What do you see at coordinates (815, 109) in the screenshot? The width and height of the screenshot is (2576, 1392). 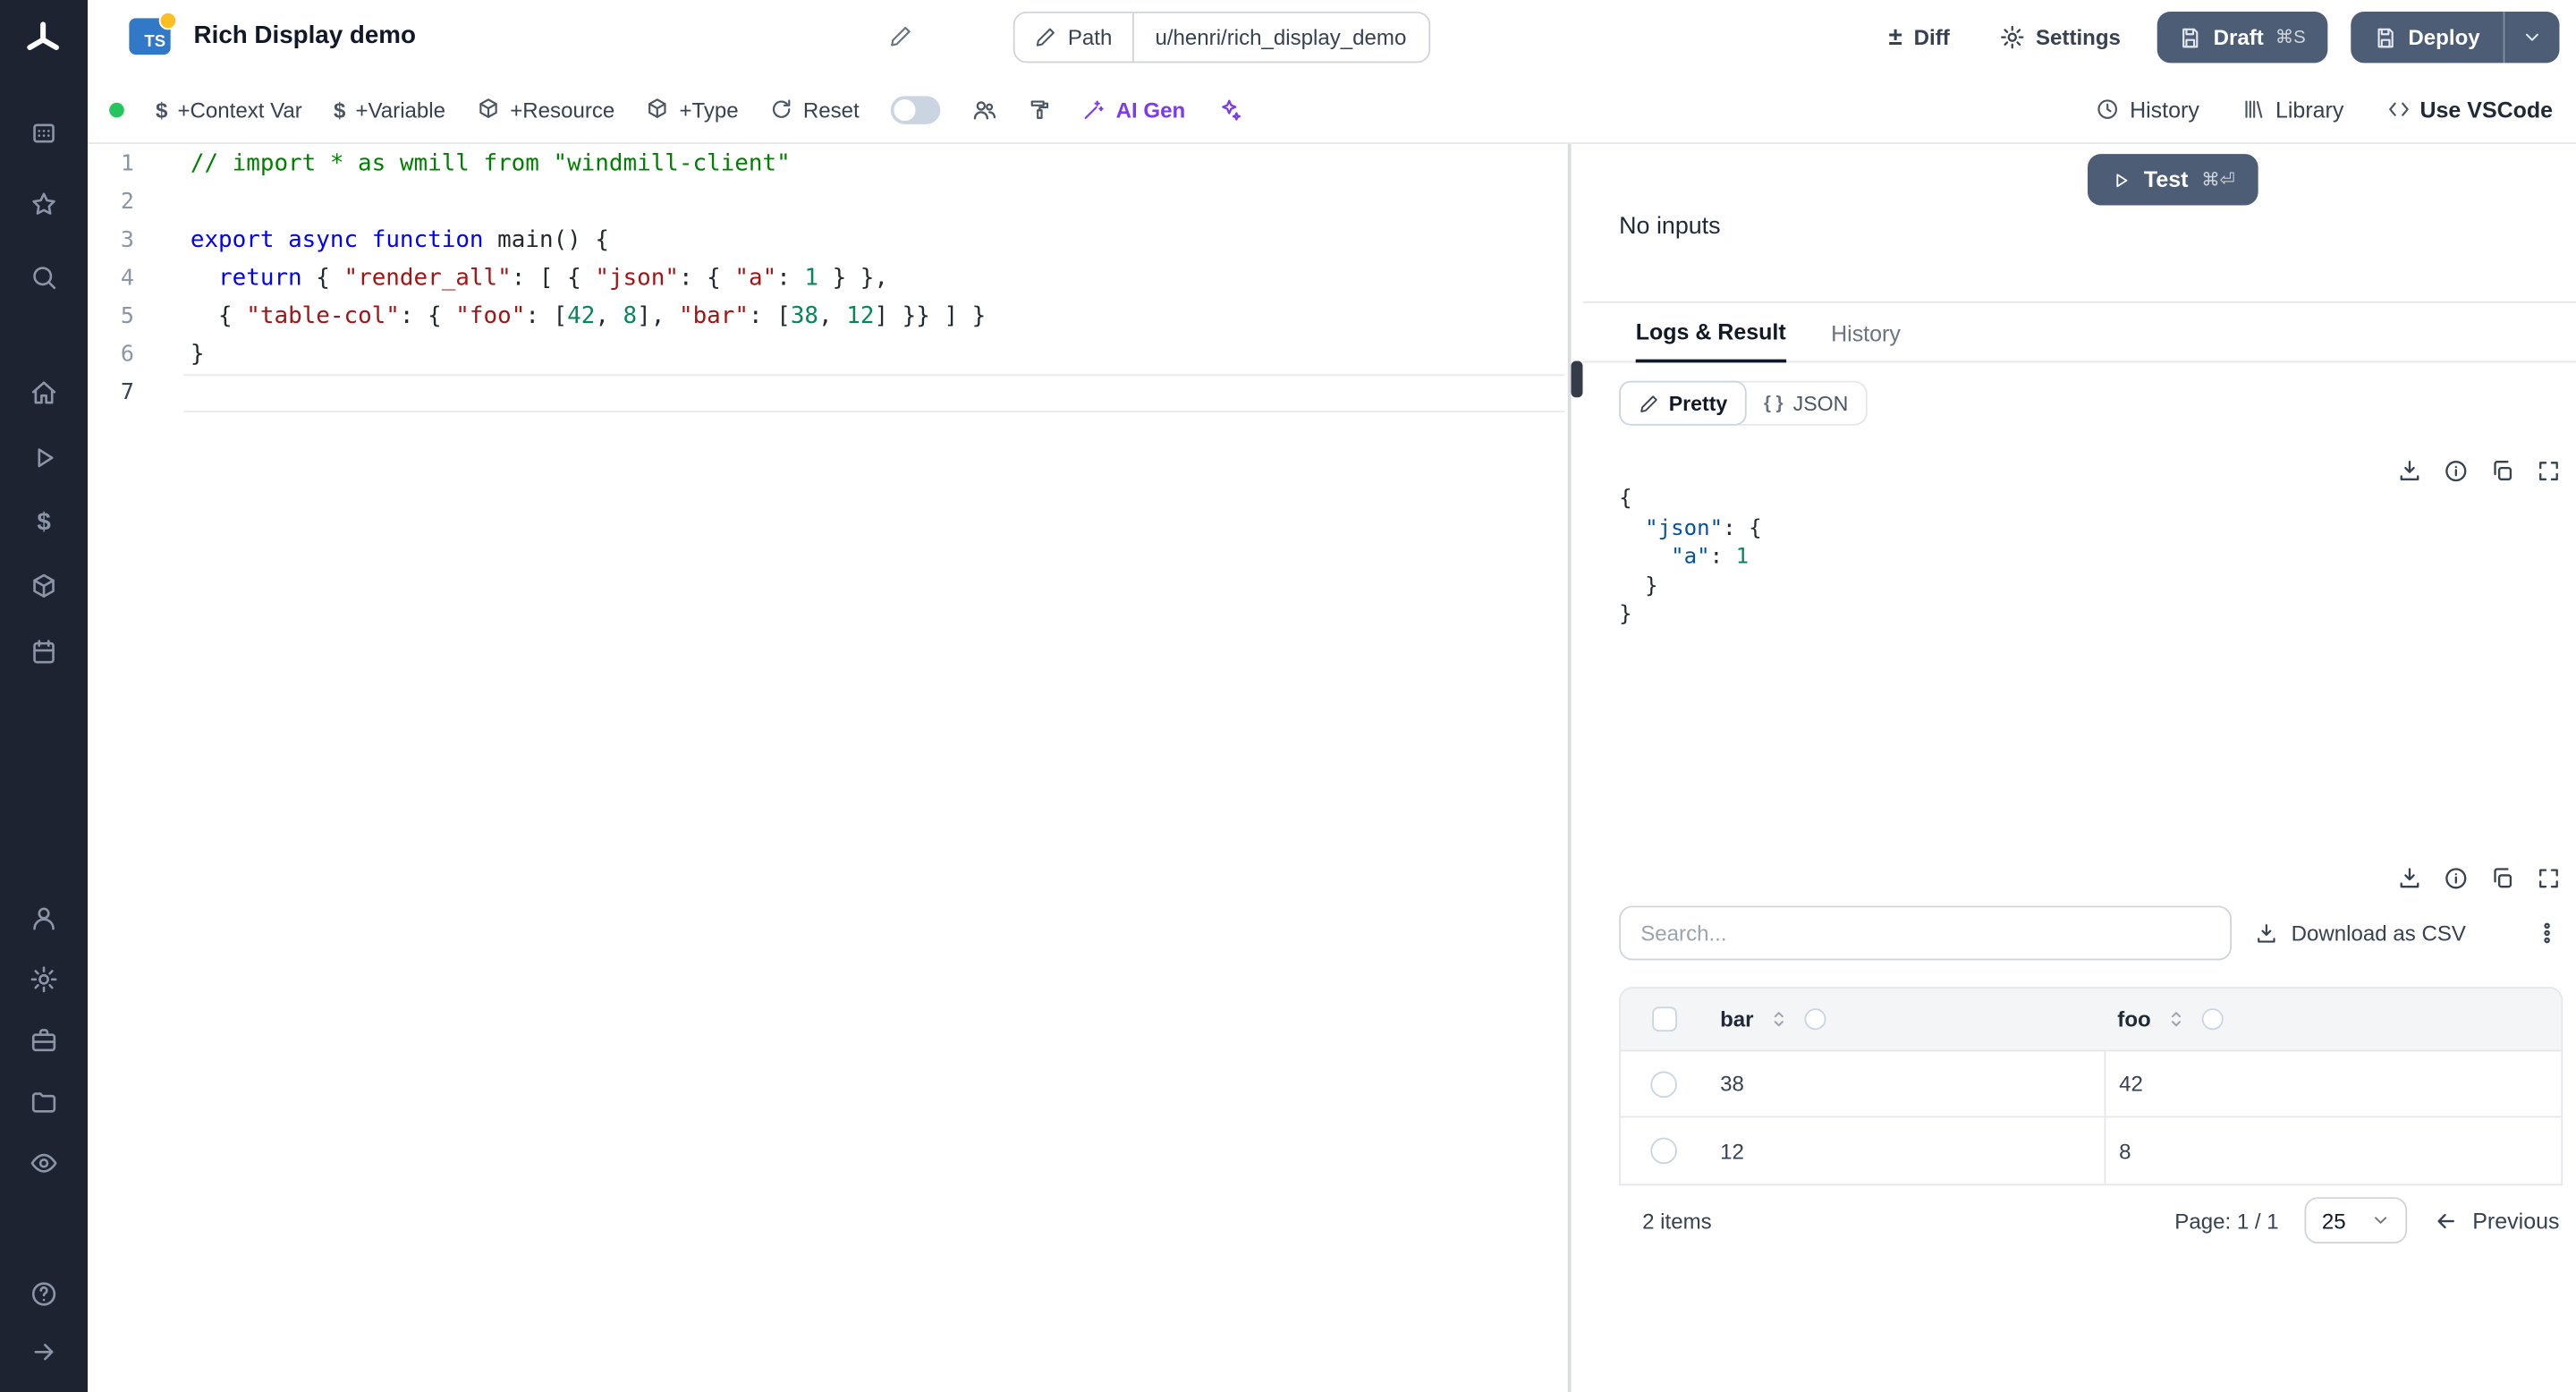 I see `reset-button: Reset` at bounding box center [815, 109].